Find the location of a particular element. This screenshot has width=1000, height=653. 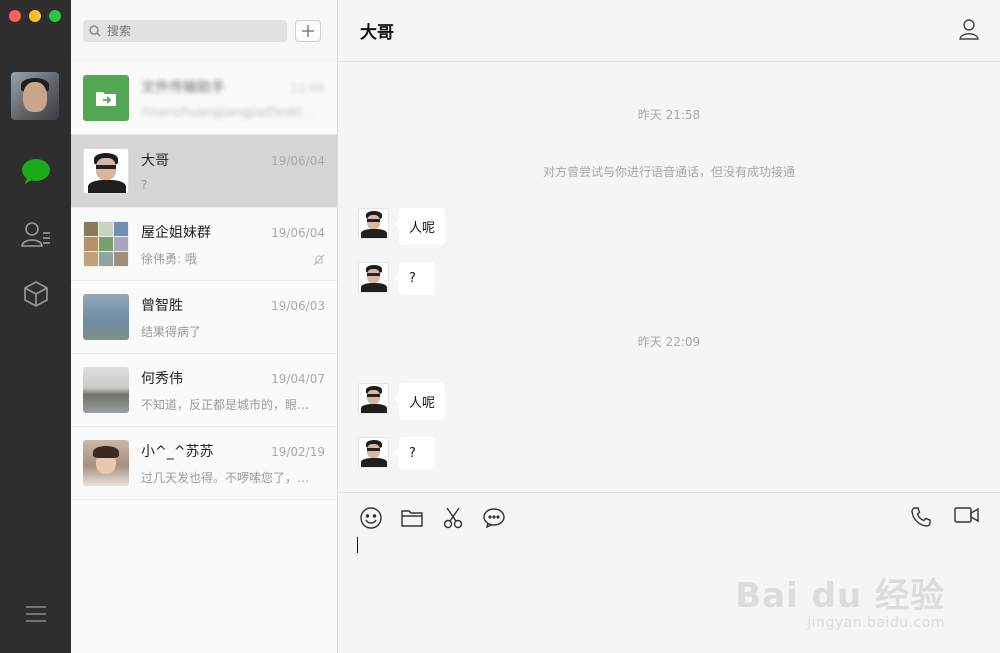

search-box is located at coordinates (185, 31).